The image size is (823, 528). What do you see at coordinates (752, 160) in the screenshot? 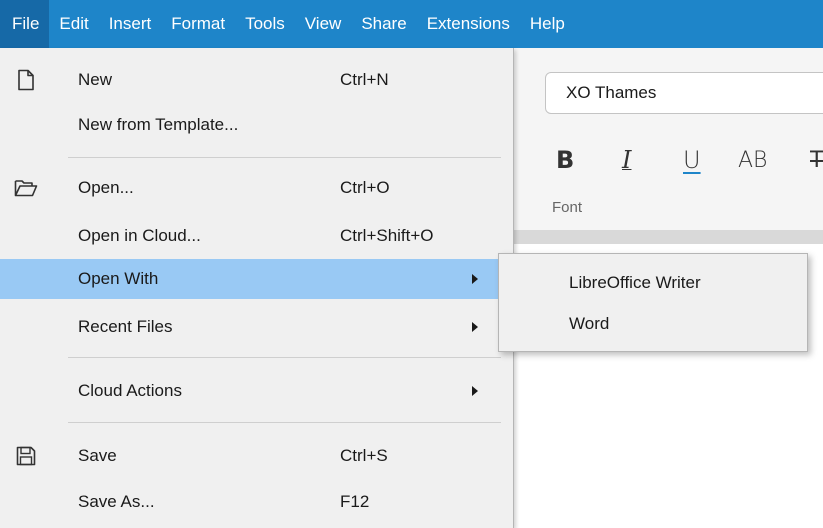
I see `allcaps-button: AB` at bounding box center [752, 160].